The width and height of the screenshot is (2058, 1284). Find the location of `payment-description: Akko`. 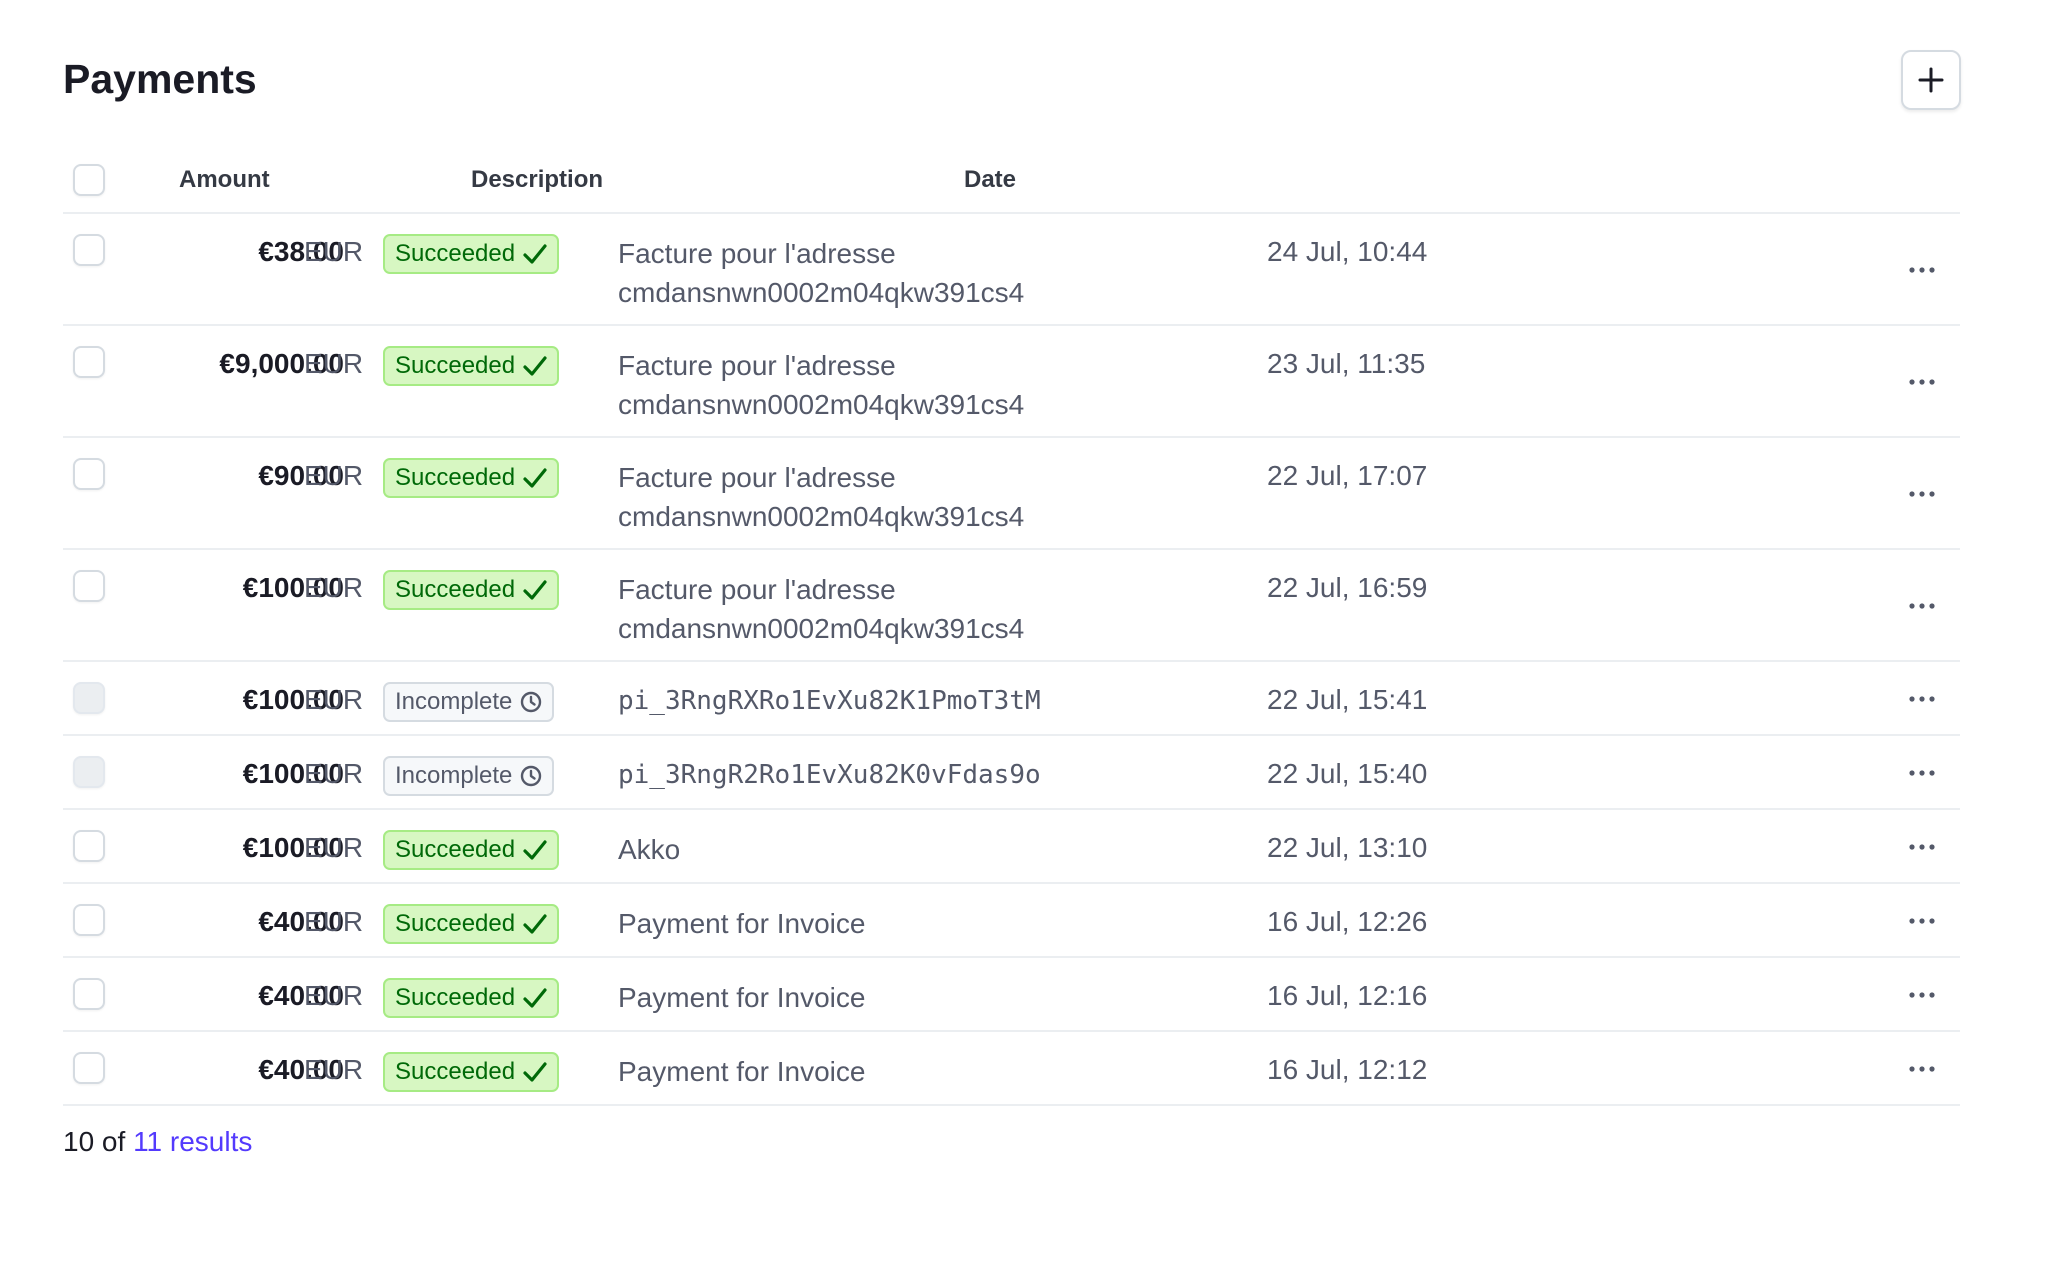

payment-description: Akko is located at coordinates (649, 849).